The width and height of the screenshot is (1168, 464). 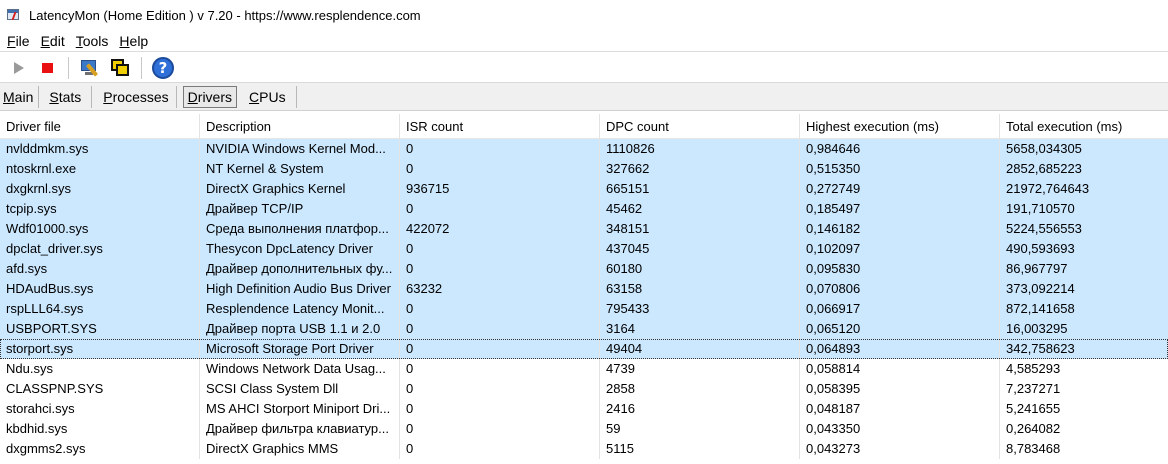 I want to click on table-cell: 0,065120, so click(x=900, y=329).